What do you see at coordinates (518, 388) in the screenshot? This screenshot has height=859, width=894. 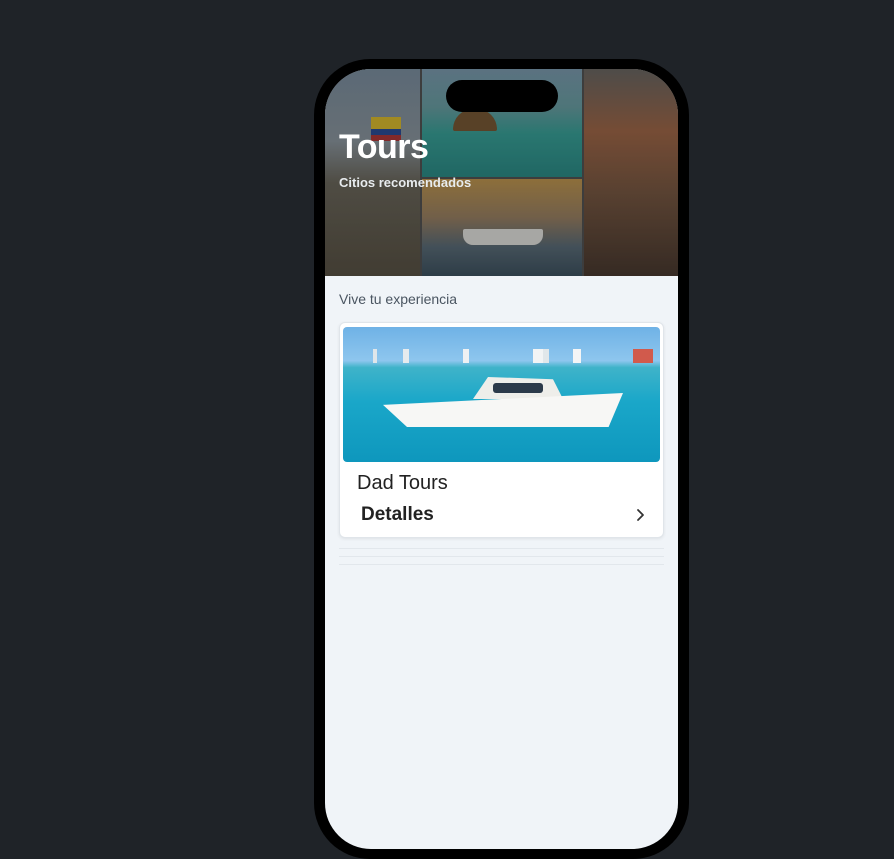 I see `yacht-window` at bounding box center [518, 388].